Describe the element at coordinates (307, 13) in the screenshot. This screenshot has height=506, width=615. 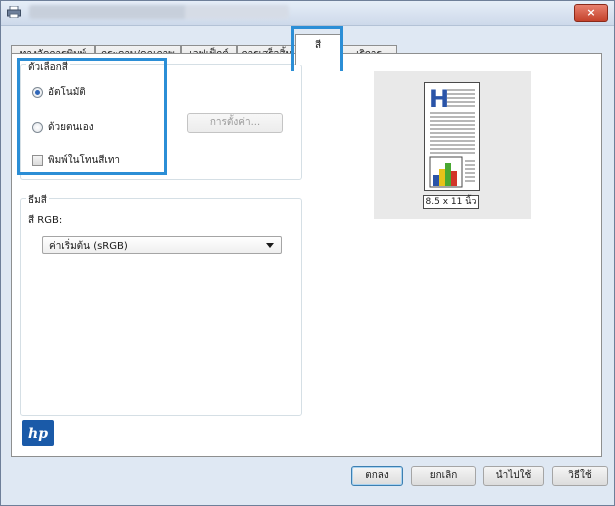
I see `title-bar: ×` at that location.